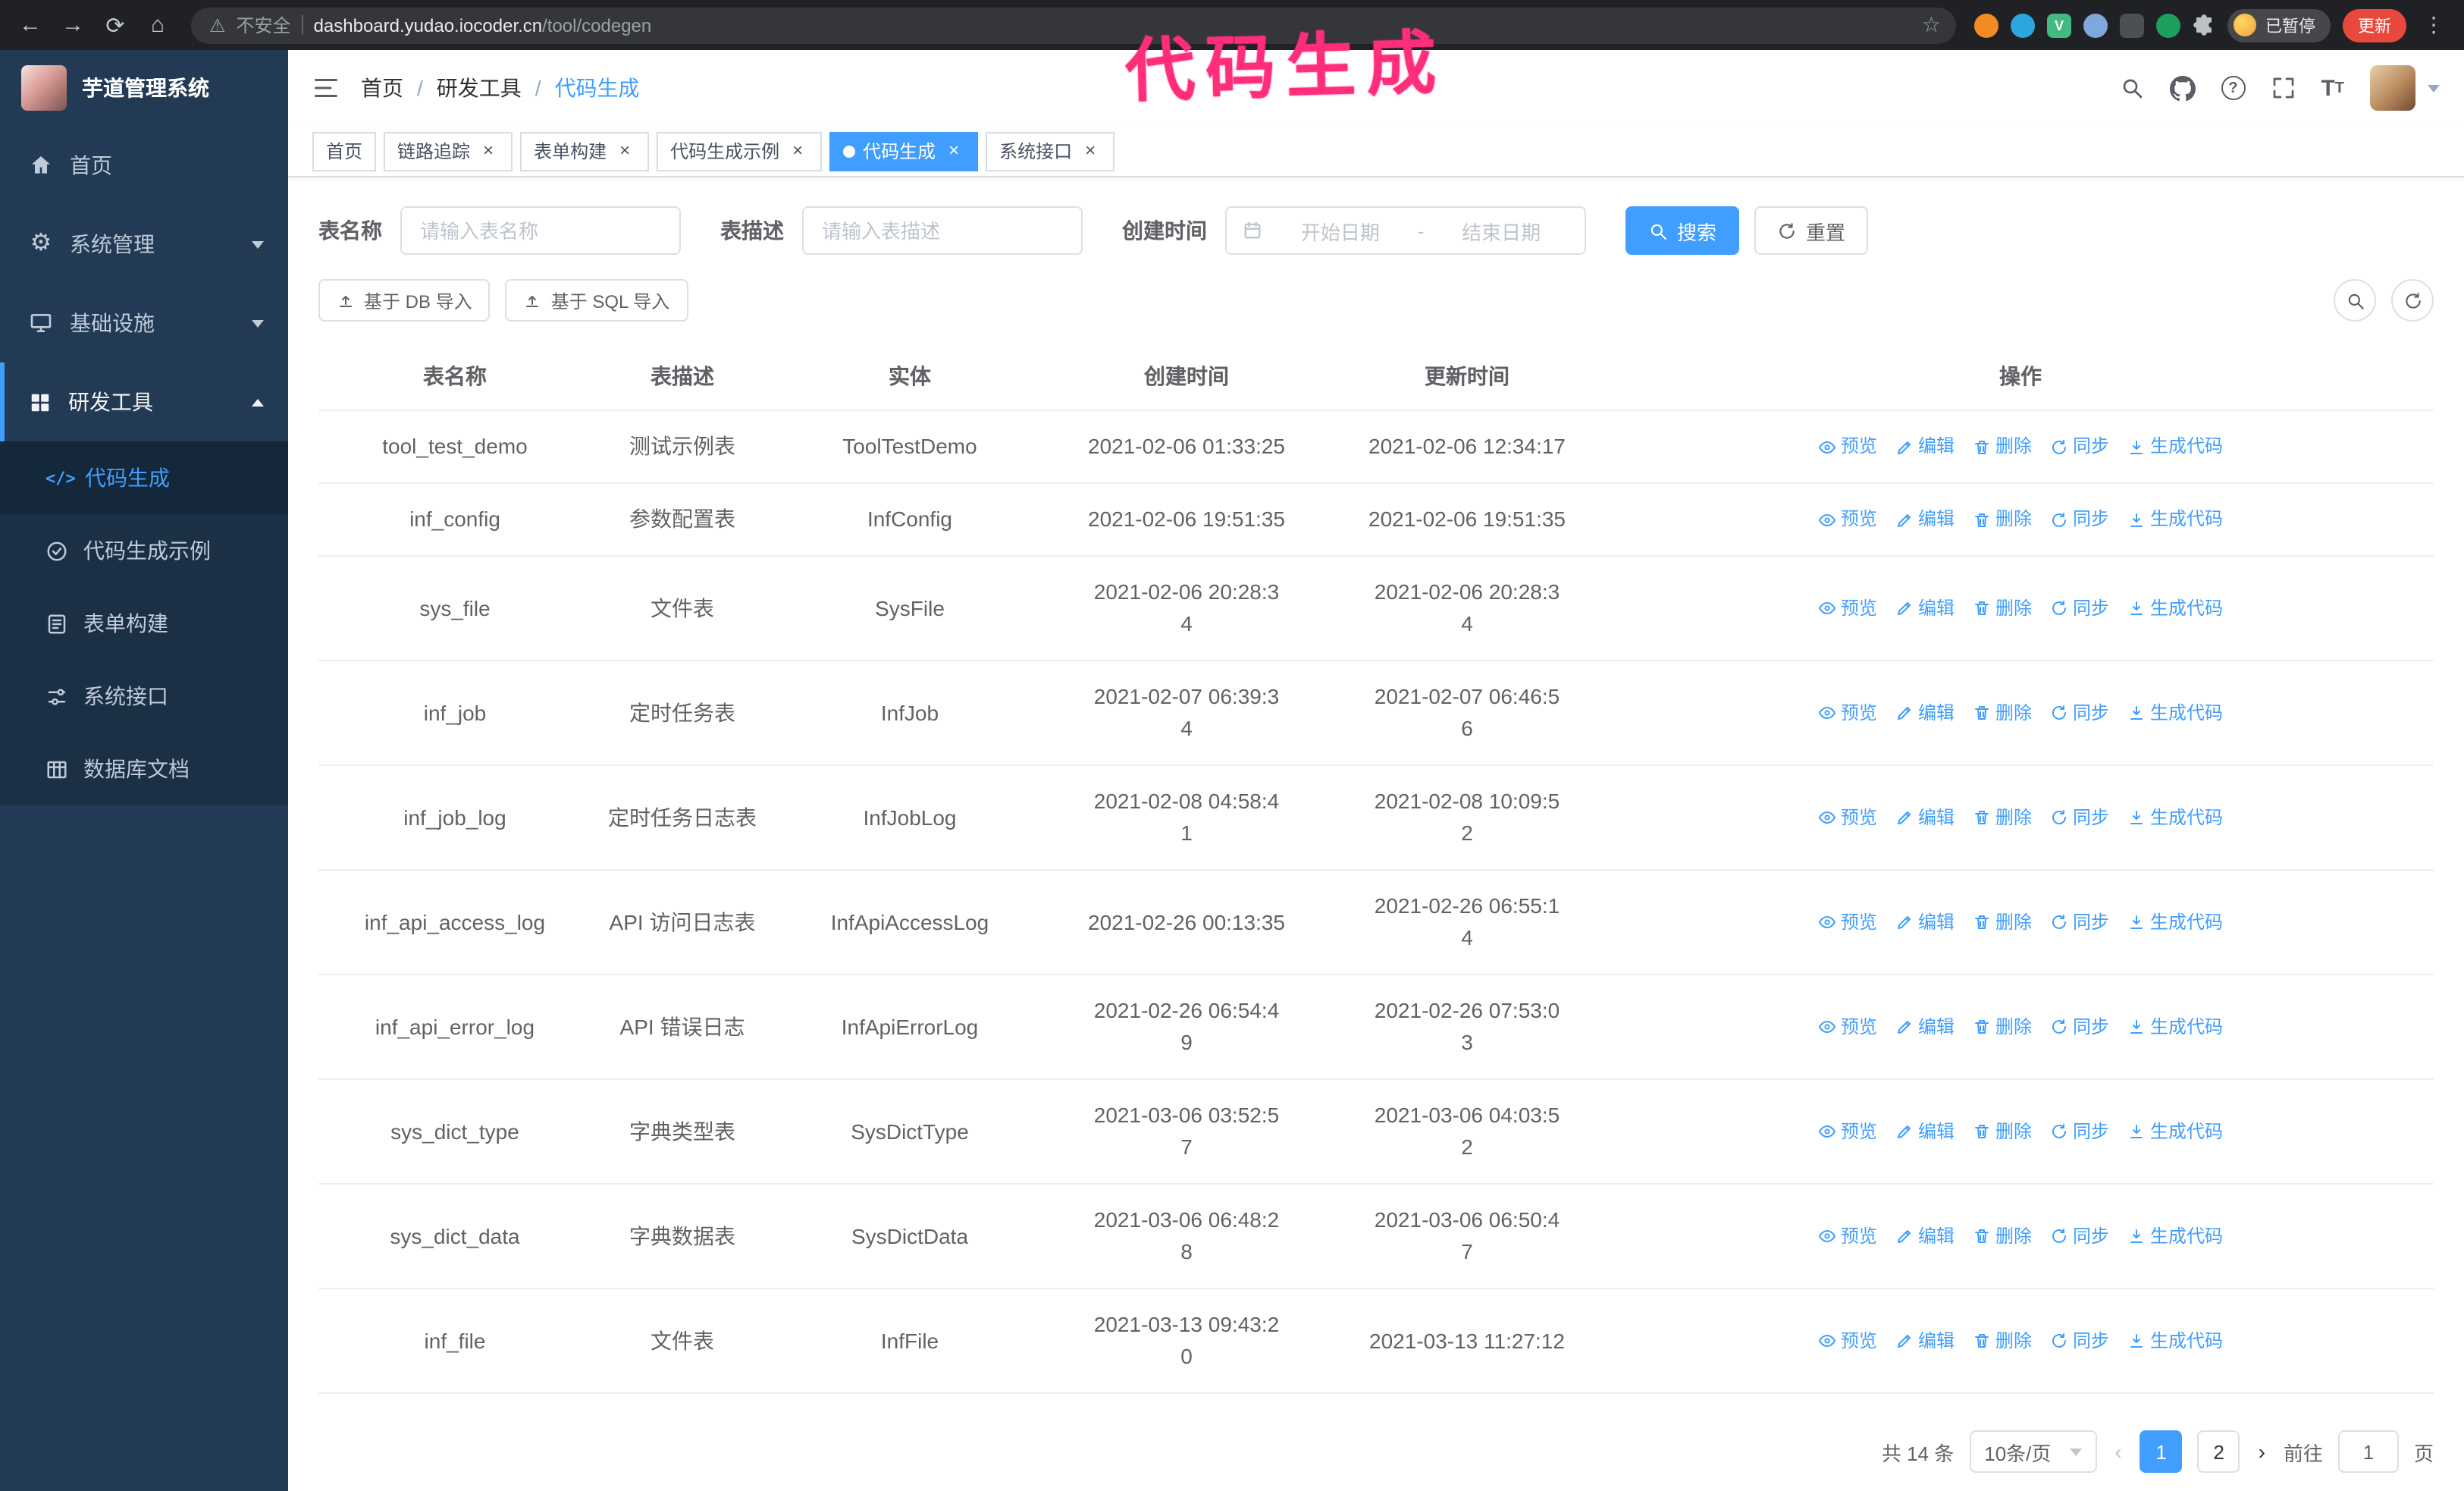 This screenshot has width=2464, height=1491. I want to click on sidebar-item-home: 首页, so click(144, 165).